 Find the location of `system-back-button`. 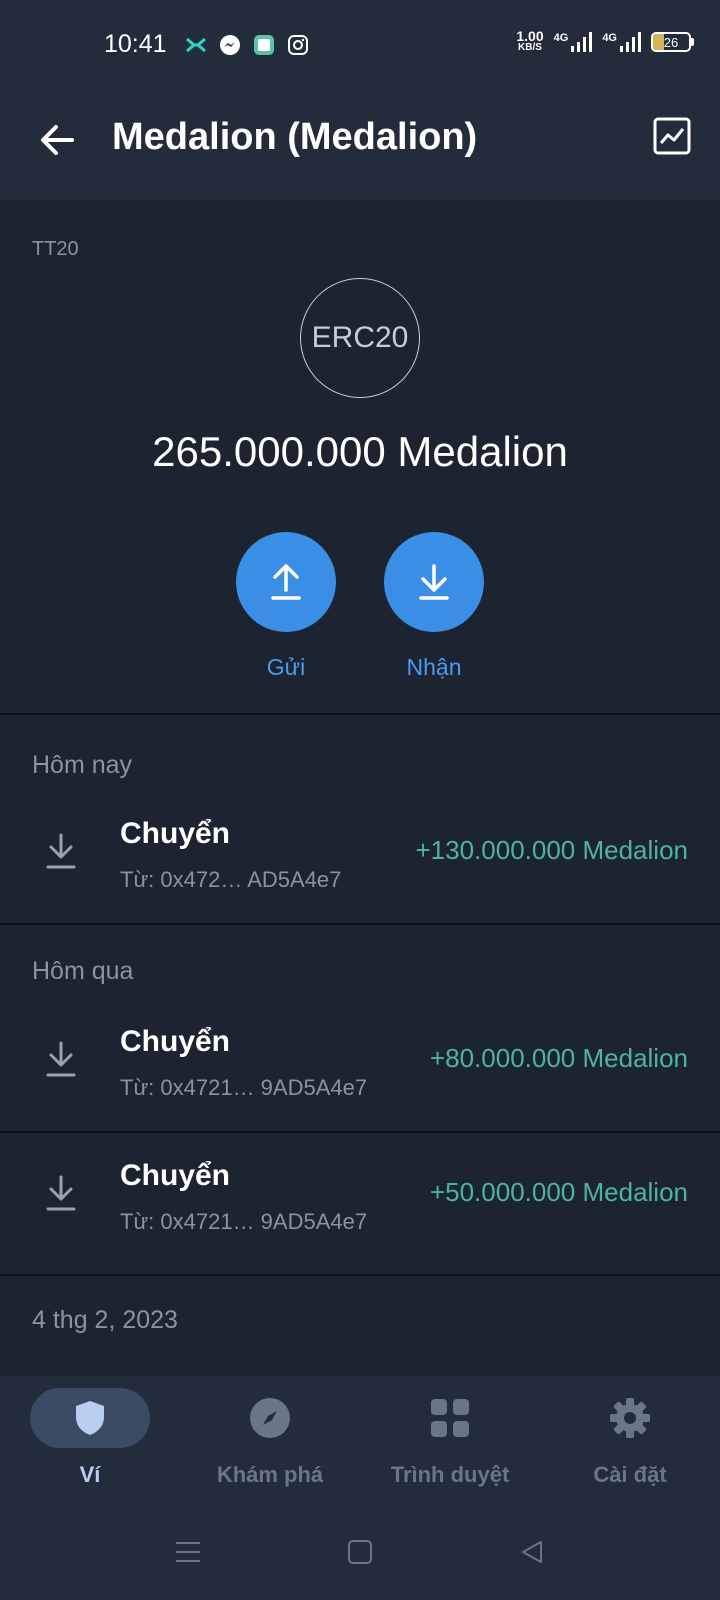

system-back-button is located at coordinates (532, 1552).